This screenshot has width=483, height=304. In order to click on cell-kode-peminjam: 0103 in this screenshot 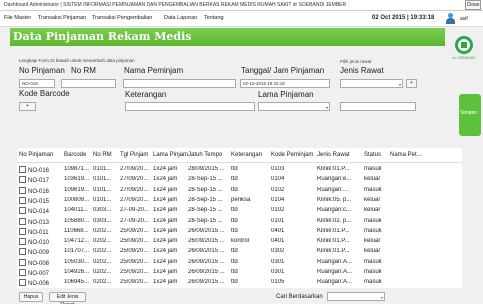, I will do `click(278, 169)`.